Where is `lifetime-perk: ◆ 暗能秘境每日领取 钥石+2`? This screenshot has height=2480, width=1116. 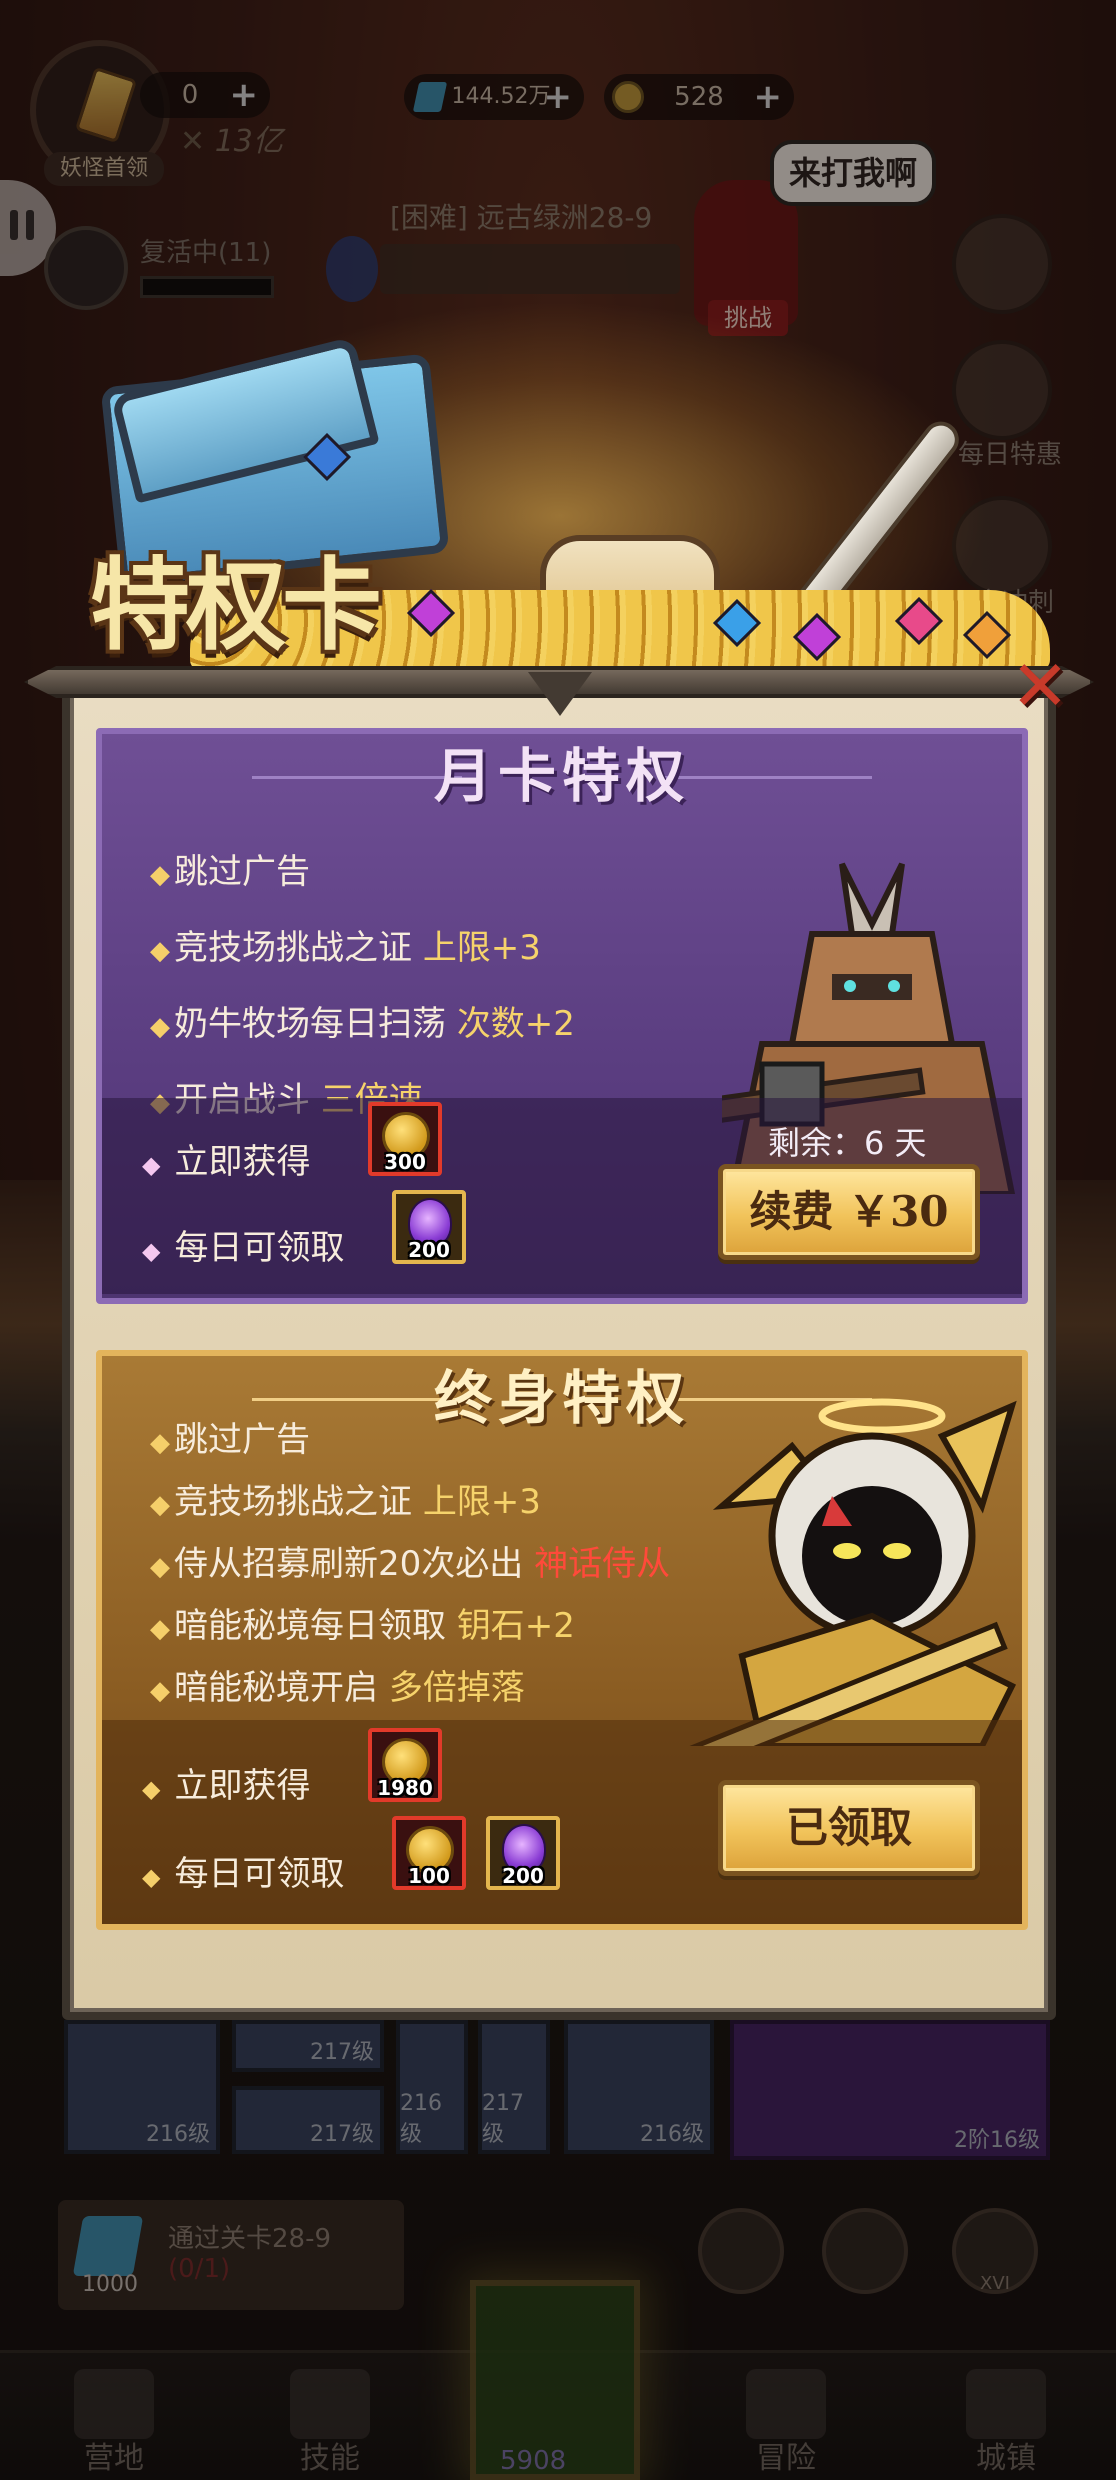 lifetime-perk: ◆ 暗能秘境每日领取 钥石+2 is located at coordinates (362, 1626).